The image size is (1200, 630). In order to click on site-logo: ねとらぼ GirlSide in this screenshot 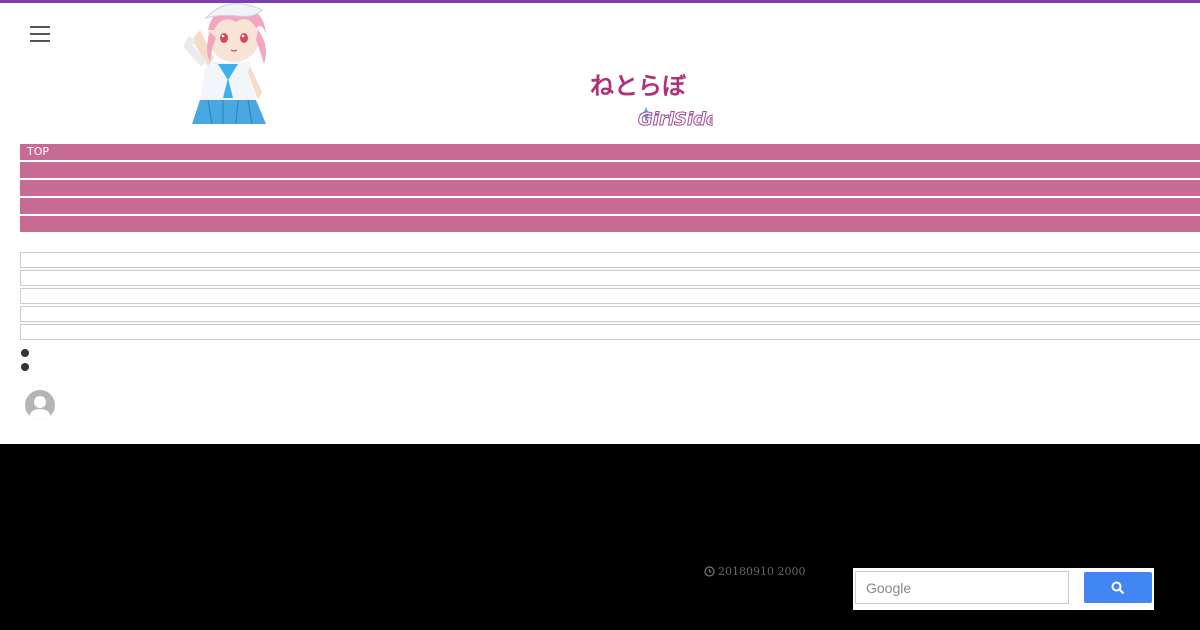, I will do `click(650, 100)`.